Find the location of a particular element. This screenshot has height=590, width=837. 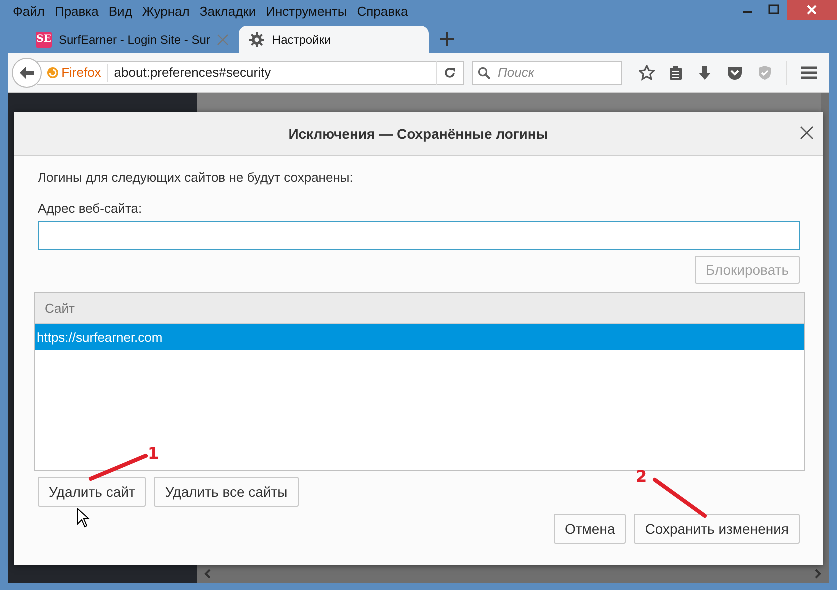

menu-item: Вид is located at coordinates (121, 12).